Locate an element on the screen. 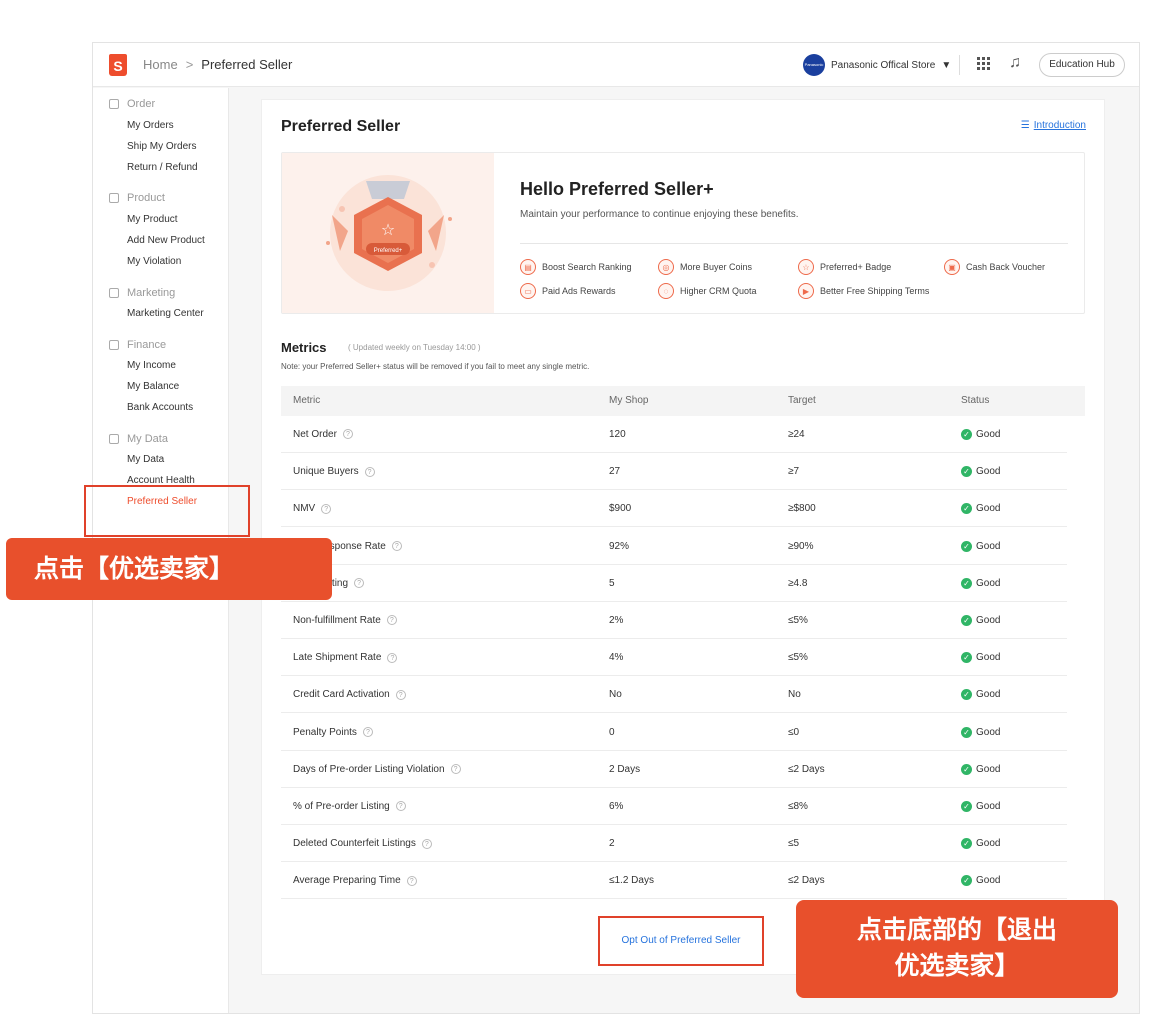  benefit-crm-quota: ◌ Higher CRM Quota is located at coordinates (707, 291).